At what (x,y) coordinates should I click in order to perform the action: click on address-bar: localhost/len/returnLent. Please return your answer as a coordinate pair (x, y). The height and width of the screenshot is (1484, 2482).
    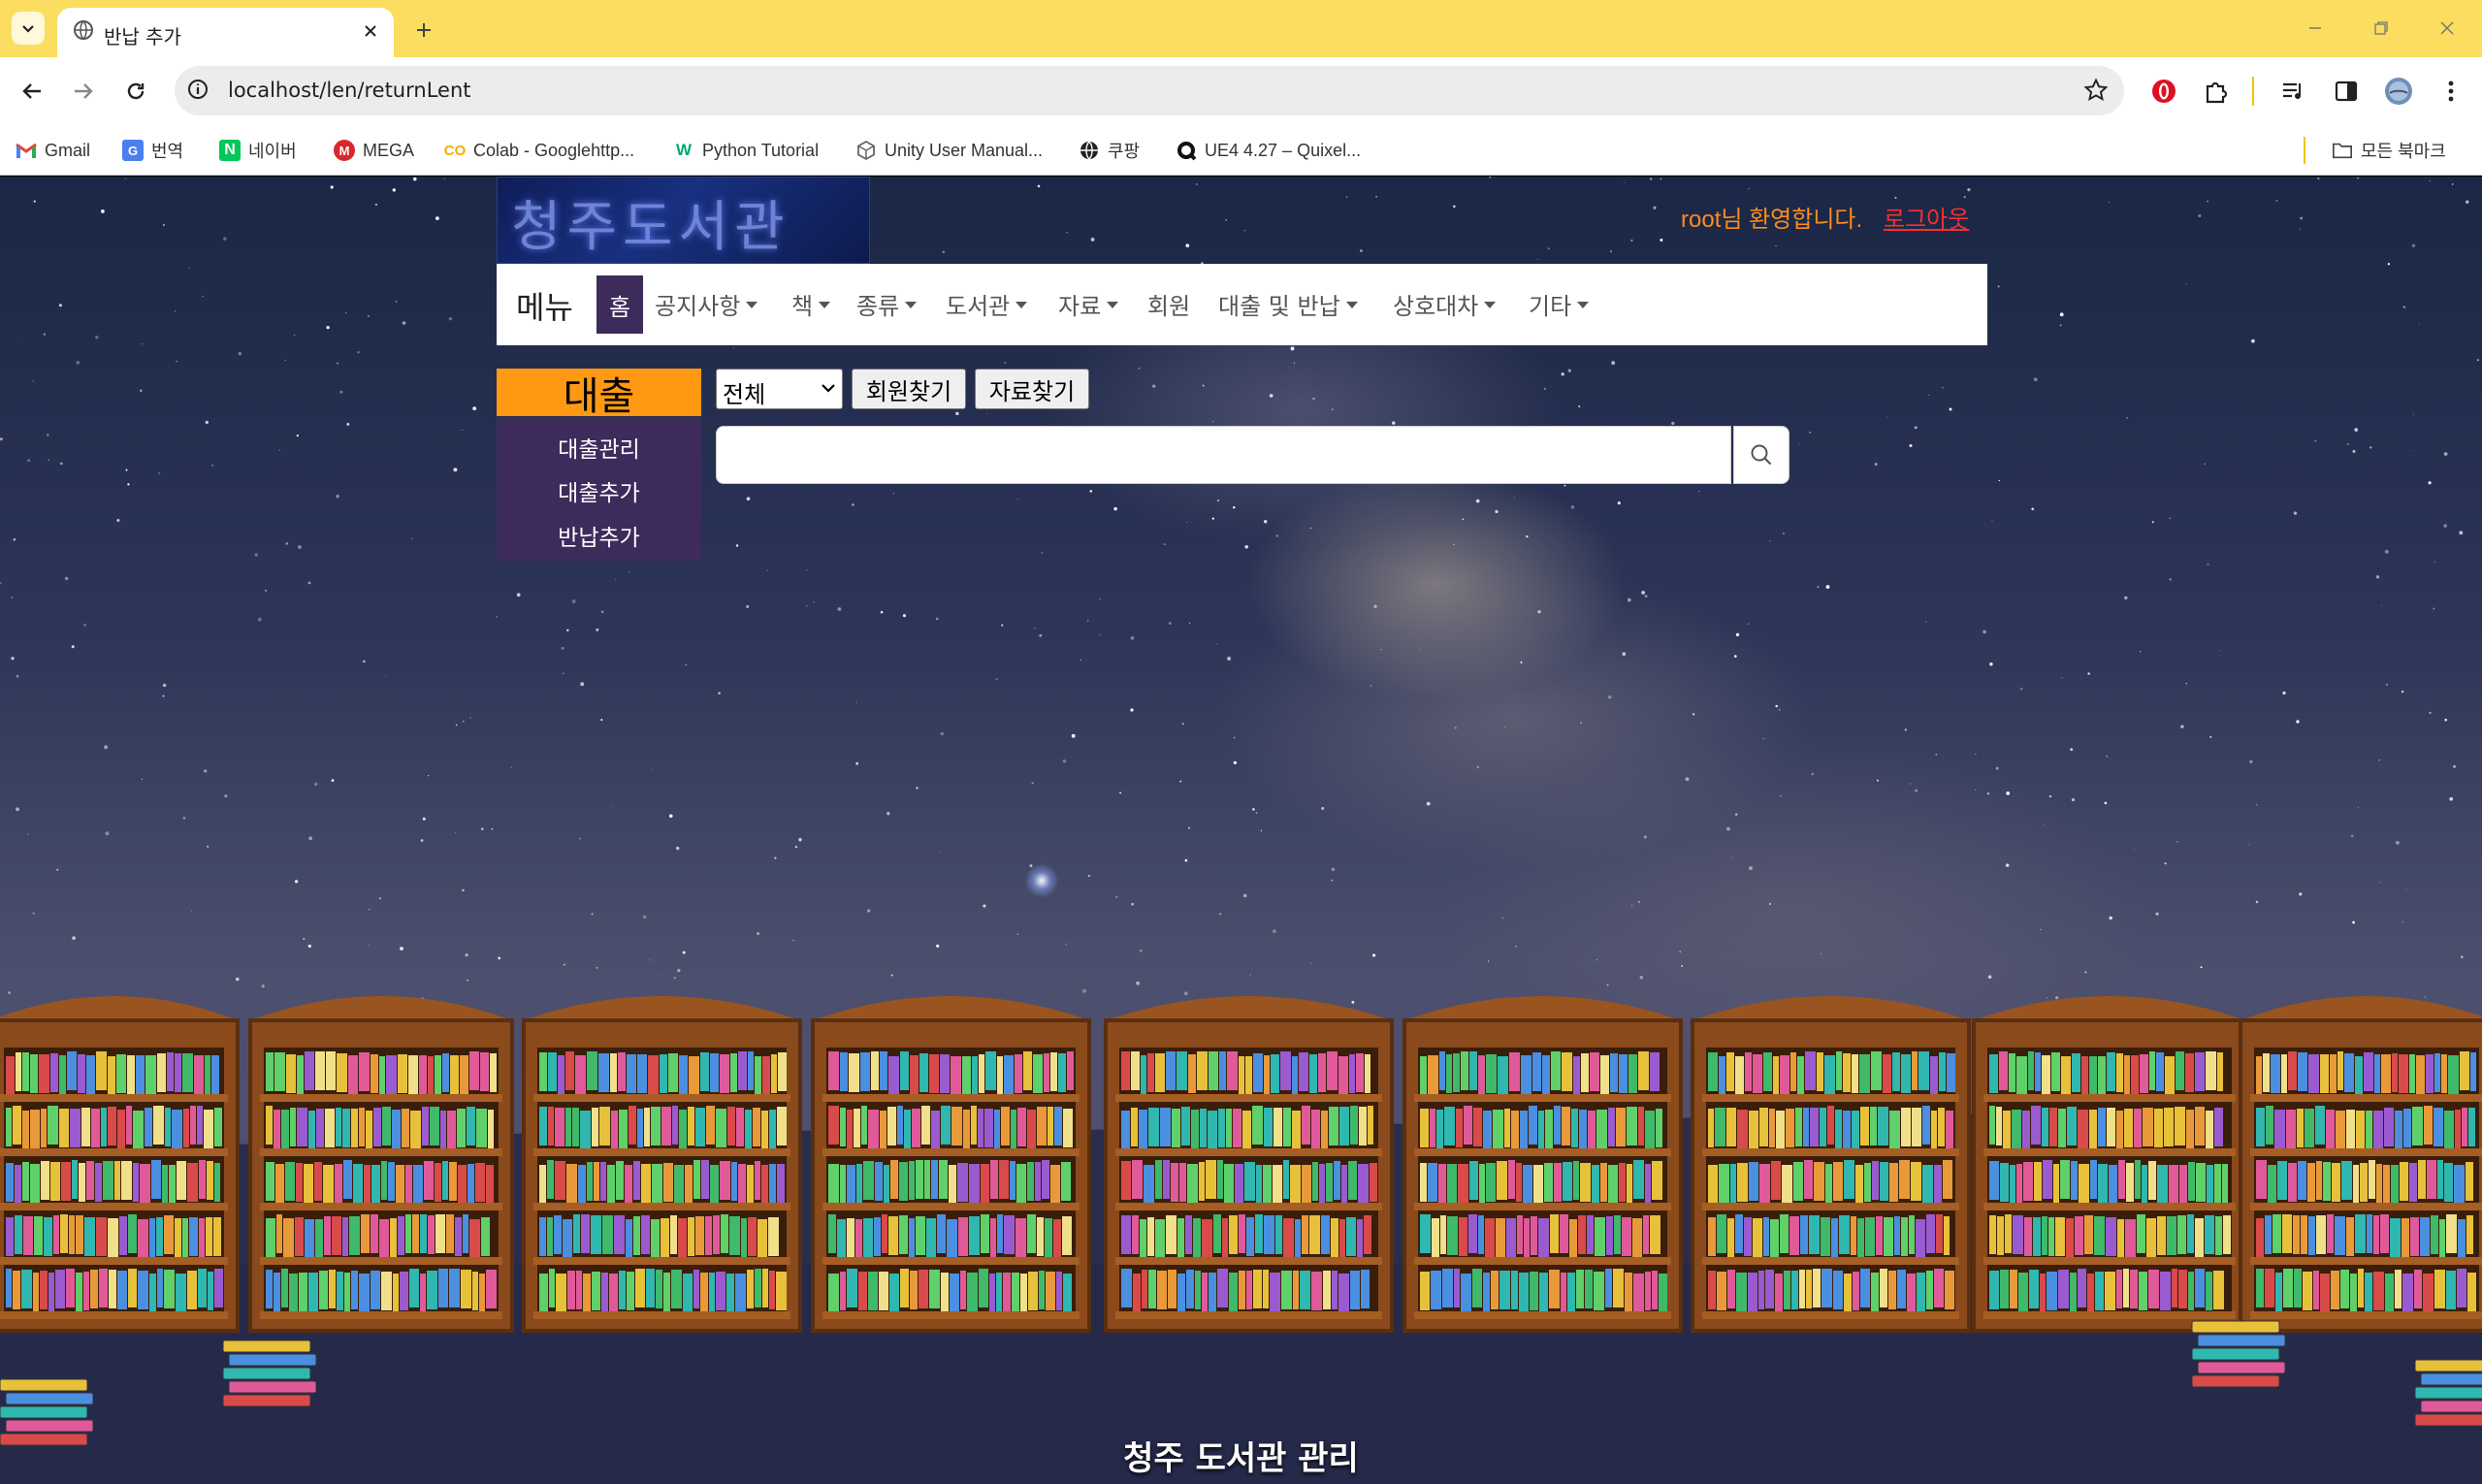
    Looking at the image, I should click on (1149, 90).